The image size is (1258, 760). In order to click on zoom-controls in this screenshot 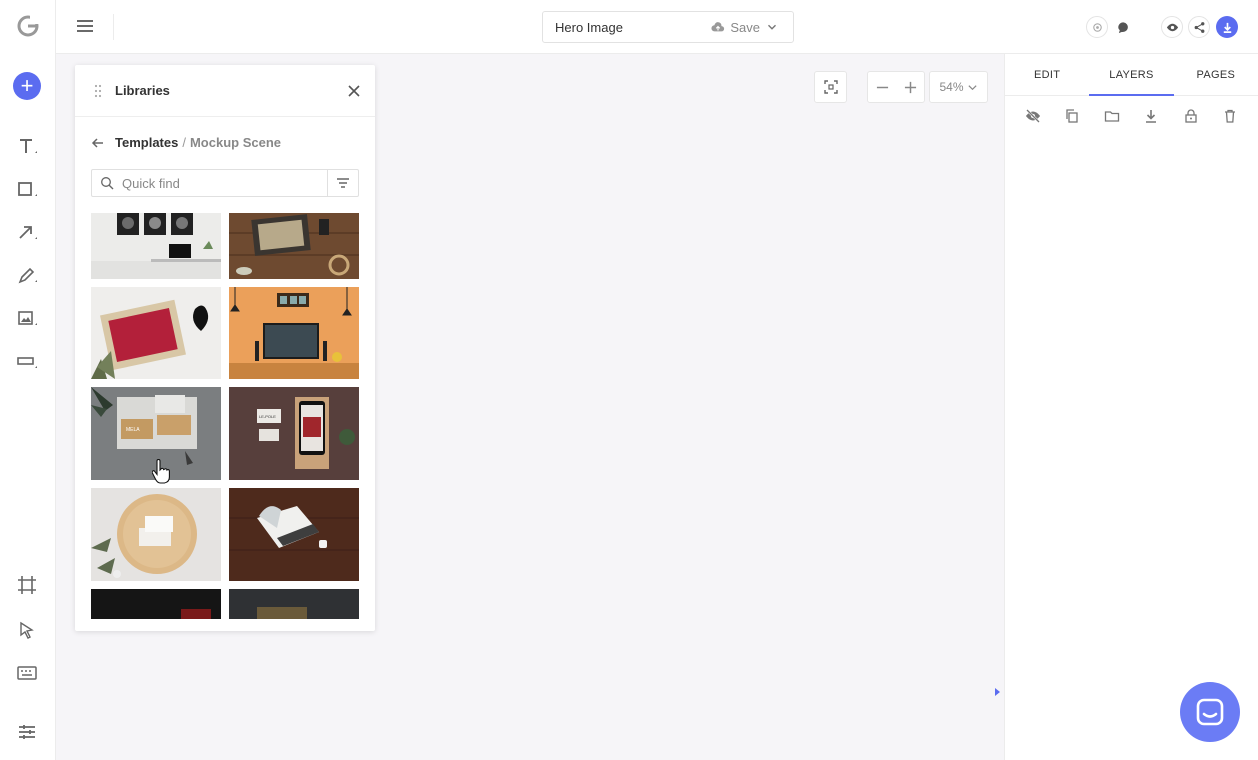, I will do `click(896, 87)`.